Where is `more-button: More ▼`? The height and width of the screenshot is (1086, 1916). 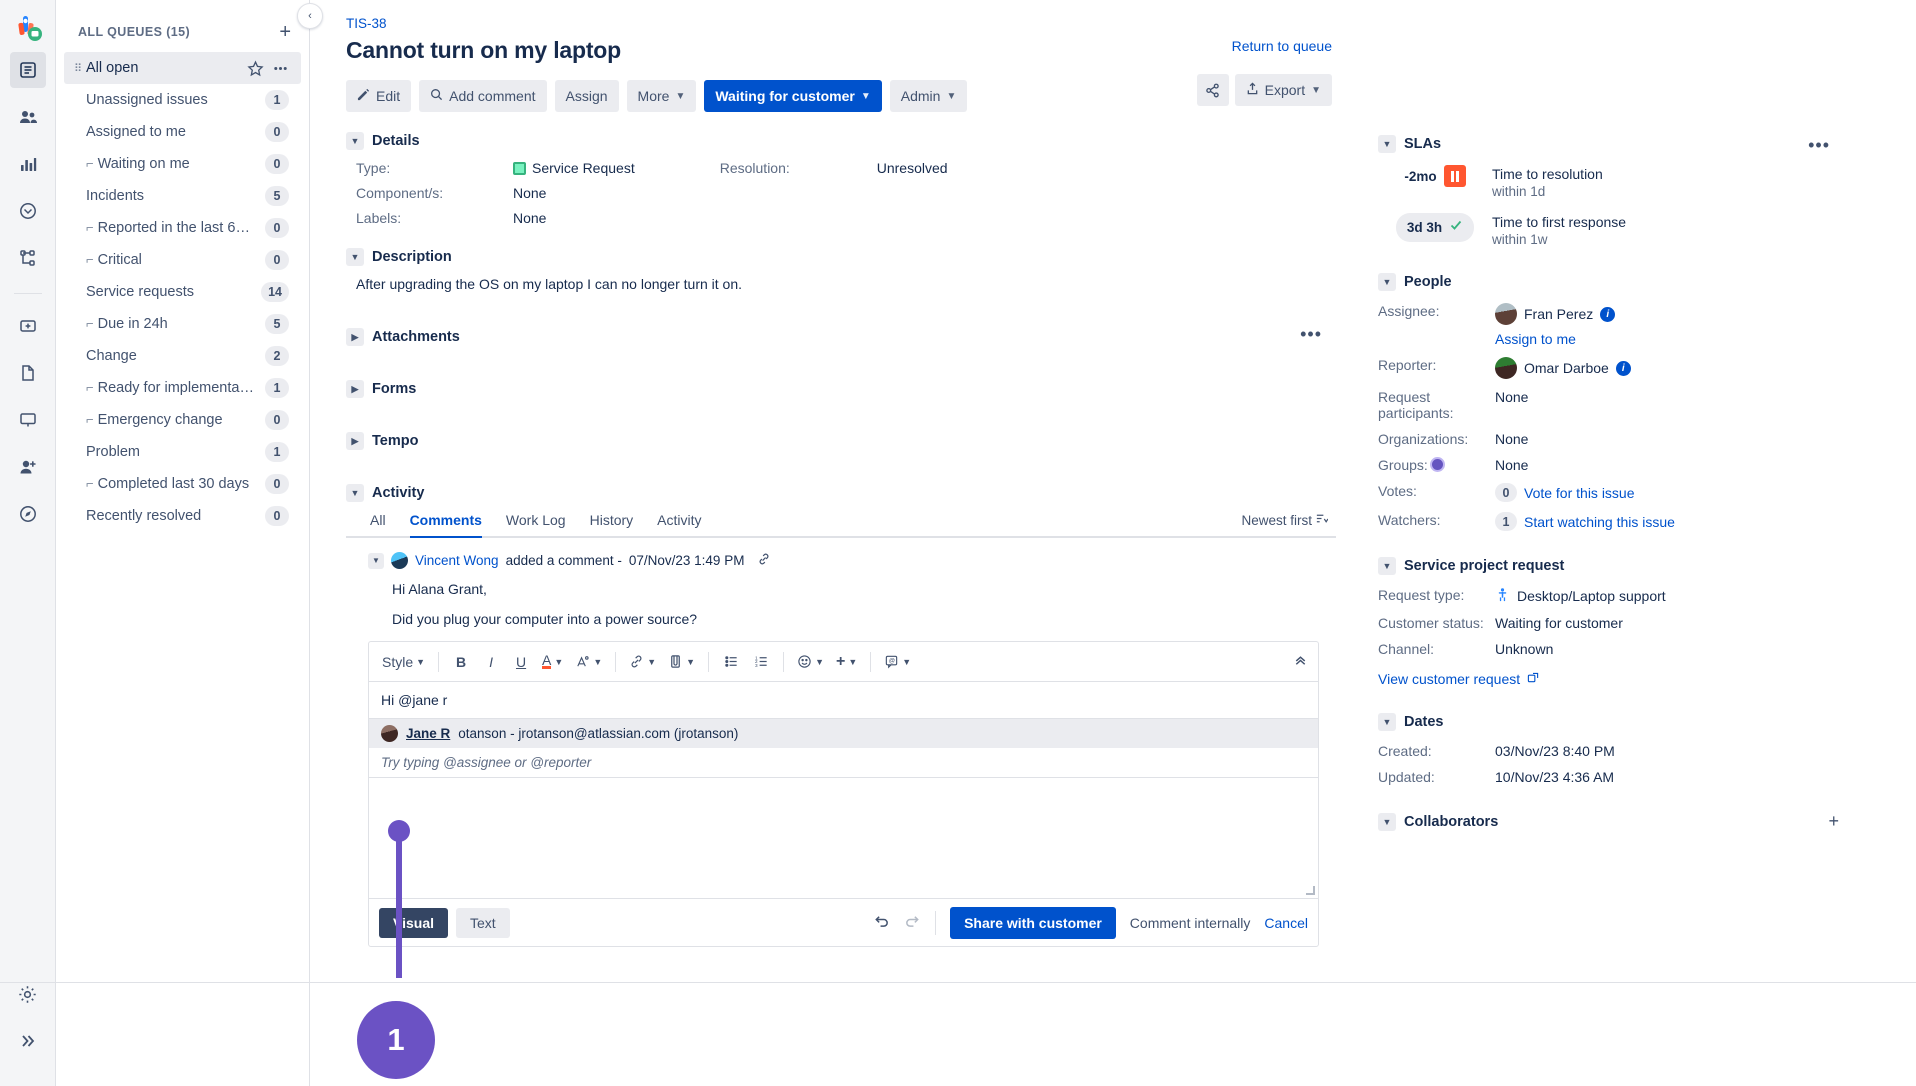 more-button: More ▼ is located at coordinates (661, 96).